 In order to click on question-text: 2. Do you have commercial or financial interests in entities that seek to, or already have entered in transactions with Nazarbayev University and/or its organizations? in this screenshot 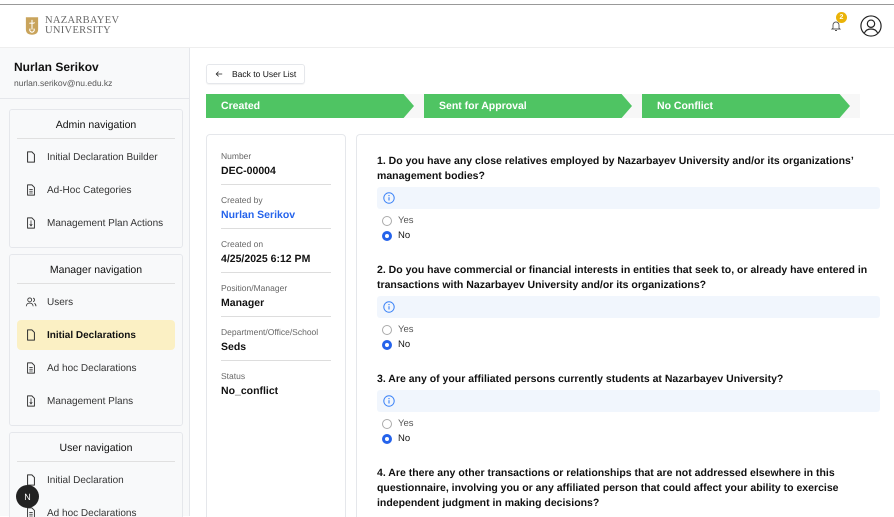, I will do `click(622, 278)`.